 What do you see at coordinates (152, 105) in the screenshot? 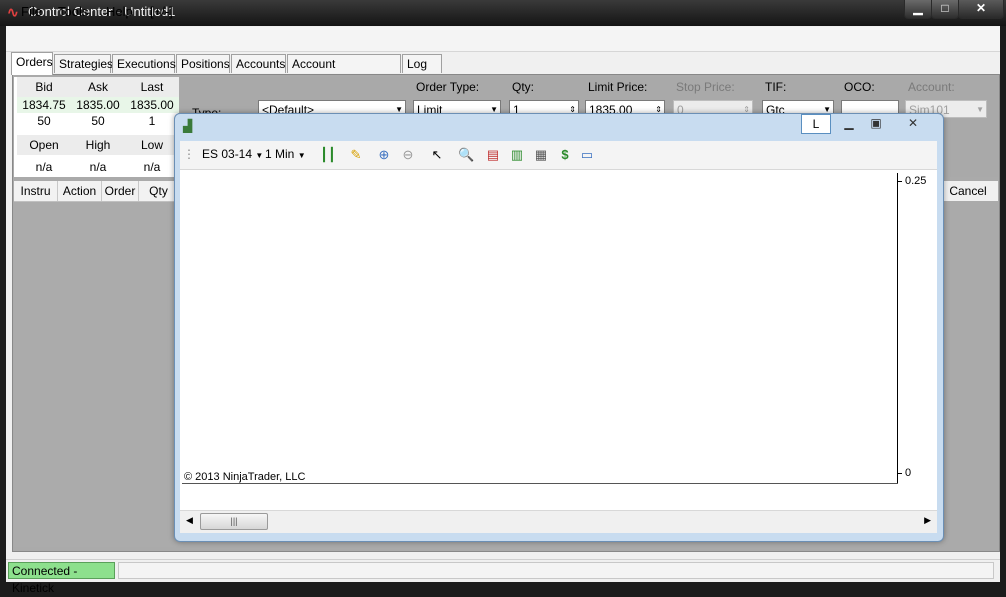
I see `last-price: 1835.00` at bounding box center [152, 105].